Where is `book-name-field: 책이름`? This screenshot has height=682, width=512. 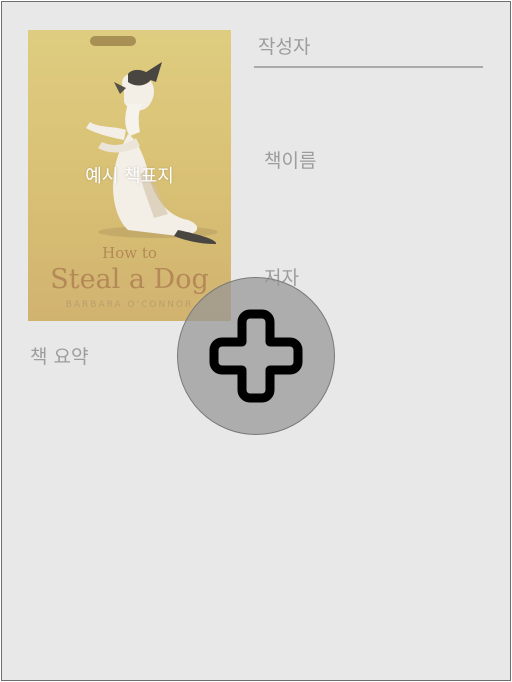 book-name-field: 책이름 is located at coordinates (290, 159).